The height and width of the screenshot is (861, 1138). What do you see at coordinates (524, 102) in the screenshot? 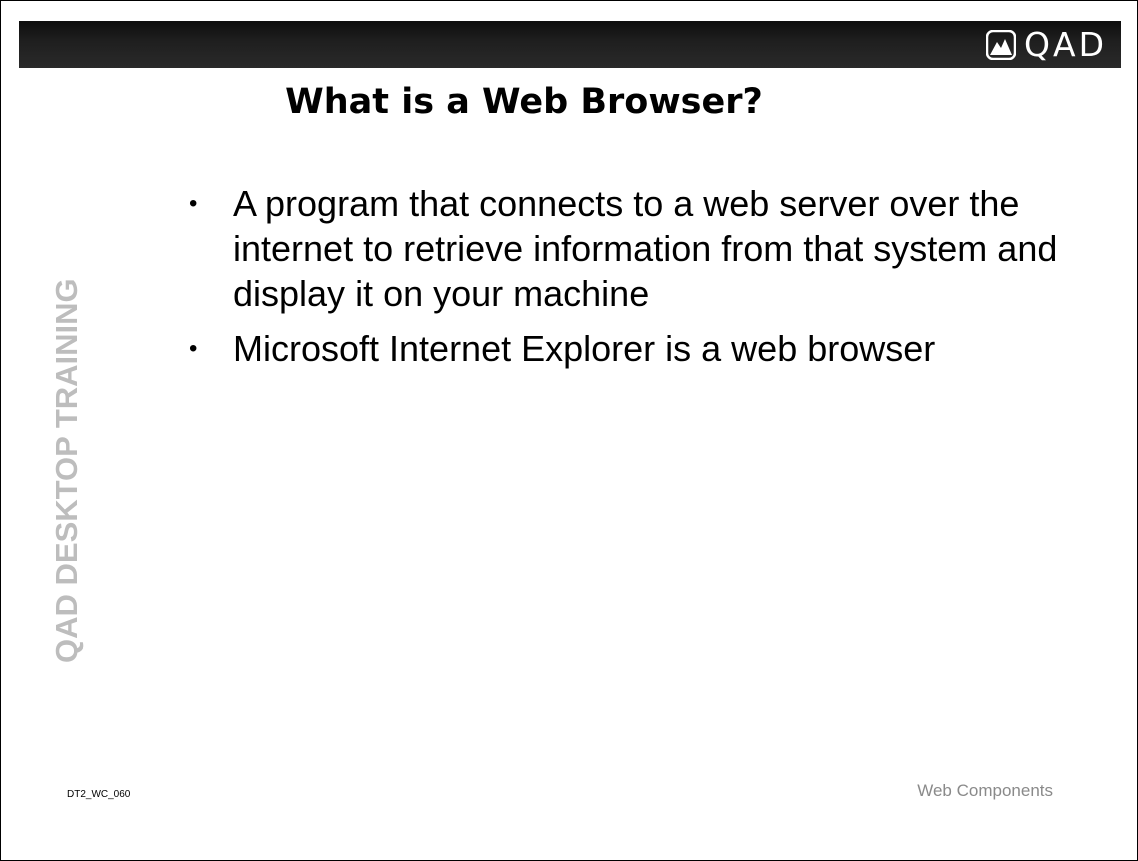
I see `slide-title: What is a Web Browser?` at bounding box center [524, 102].